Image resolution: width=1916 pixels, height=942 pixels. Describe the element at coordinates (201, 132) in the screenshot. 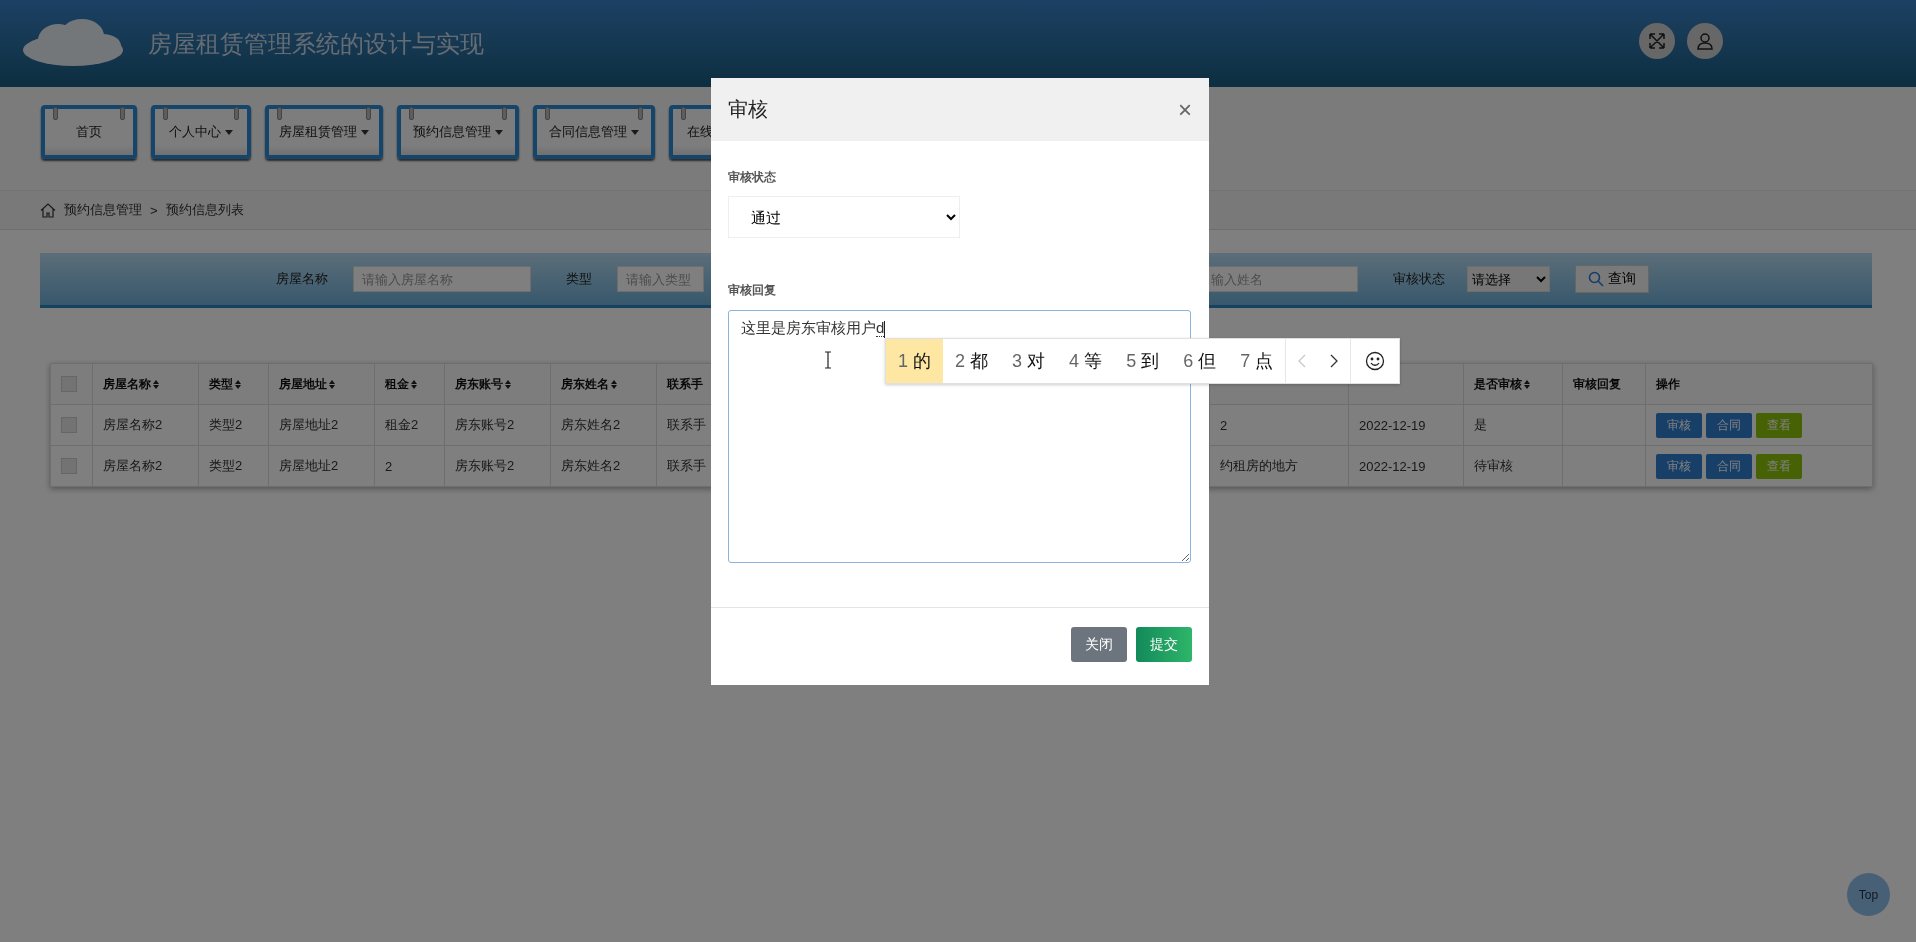

I see `nav-item: 个人中心` at that location.